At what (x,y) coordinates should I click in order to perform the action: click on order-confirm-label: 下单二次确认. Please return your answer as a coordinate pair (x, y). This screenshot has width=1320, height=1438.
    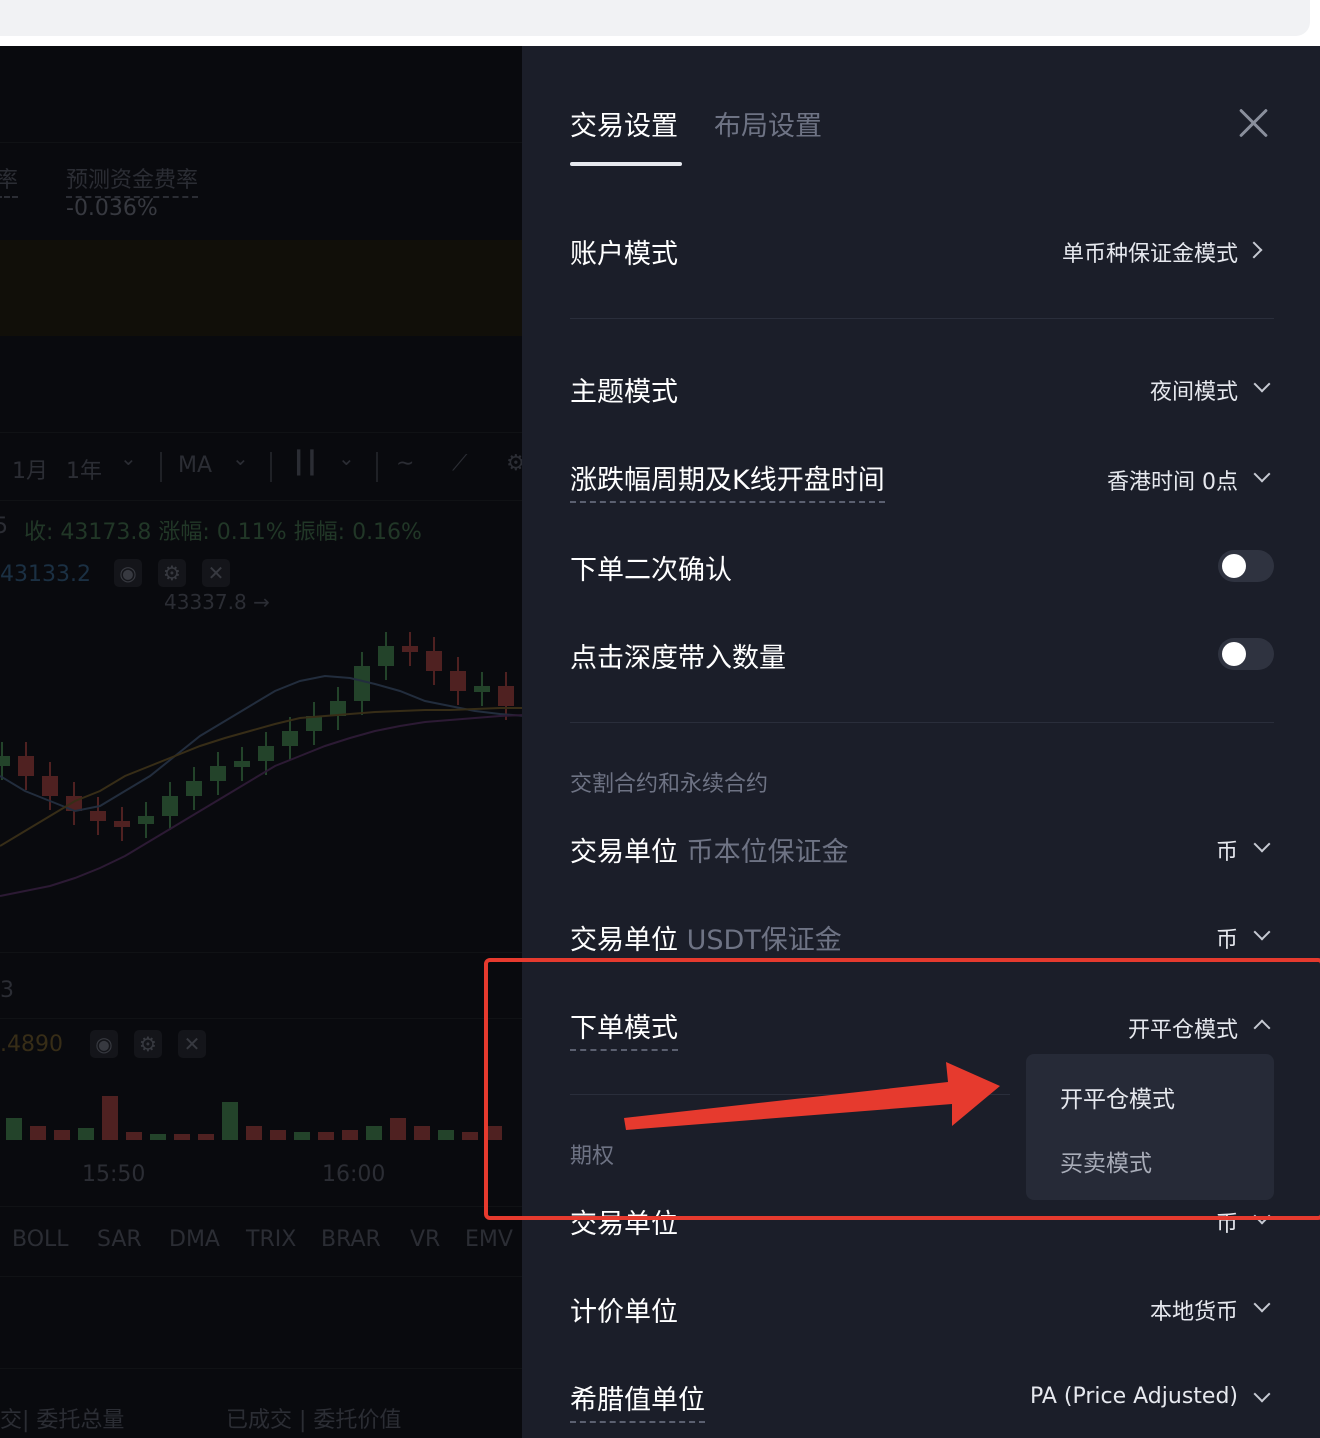
    Looking at the image, I should click on (651, 570).